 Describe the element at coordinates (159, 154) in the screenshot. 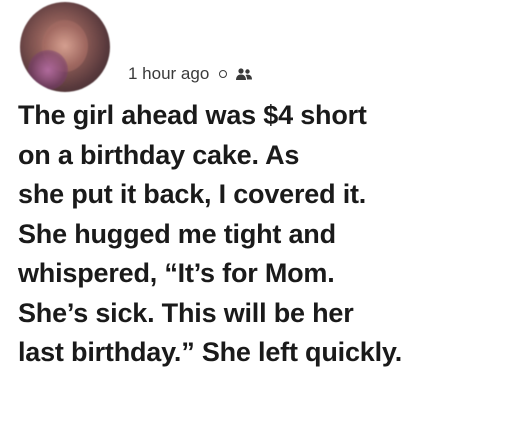

I see `post-line: on a birthday cake. As` at that location.